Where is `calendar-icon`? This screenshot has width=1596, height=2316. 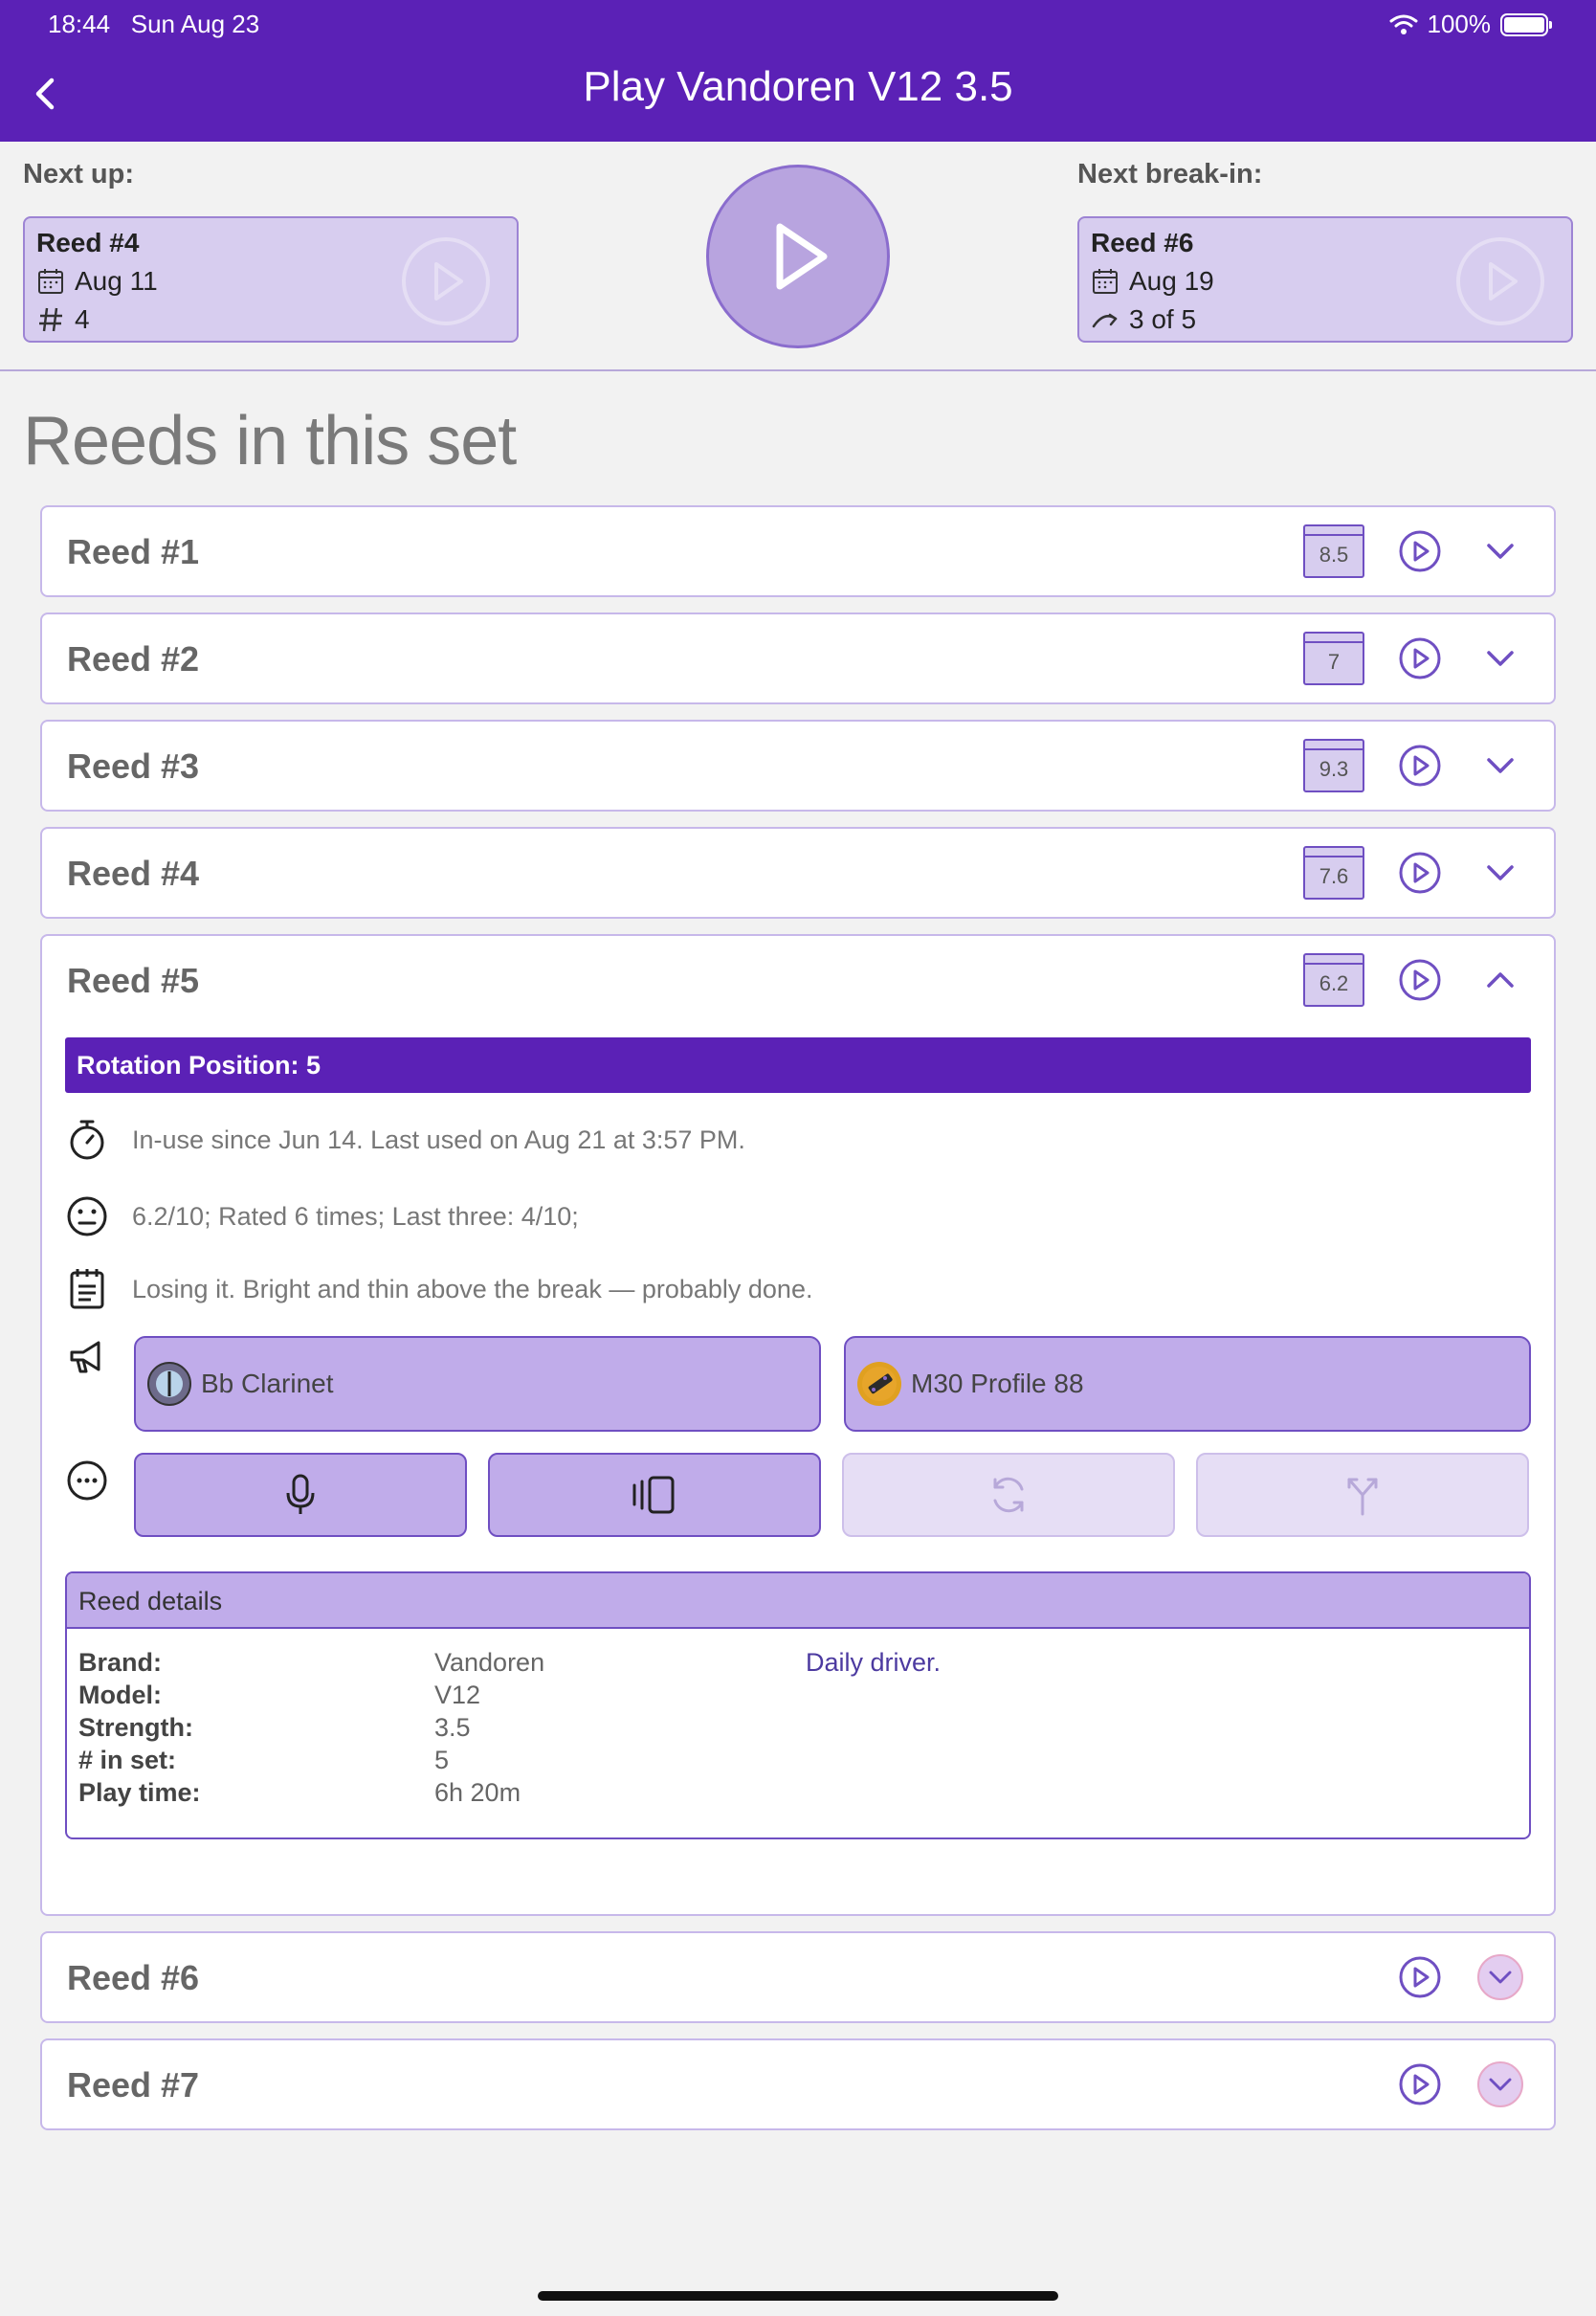 calendar-icon is located at coordinates (51, 281).